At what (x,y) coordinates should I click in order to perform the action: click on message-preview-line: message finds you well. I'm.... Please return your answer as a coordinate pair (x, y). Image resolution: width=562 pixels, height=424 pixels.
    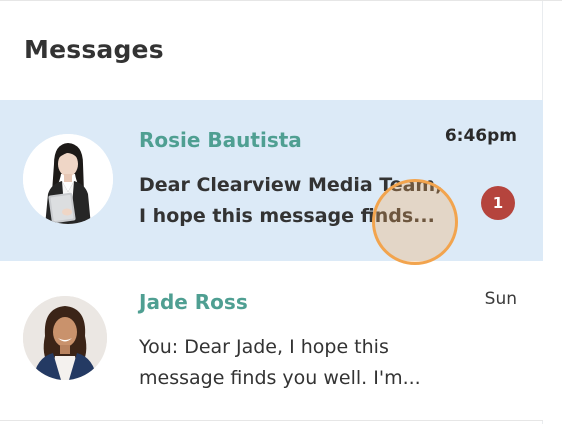
    Looking at the image, I should click on (280, 378).